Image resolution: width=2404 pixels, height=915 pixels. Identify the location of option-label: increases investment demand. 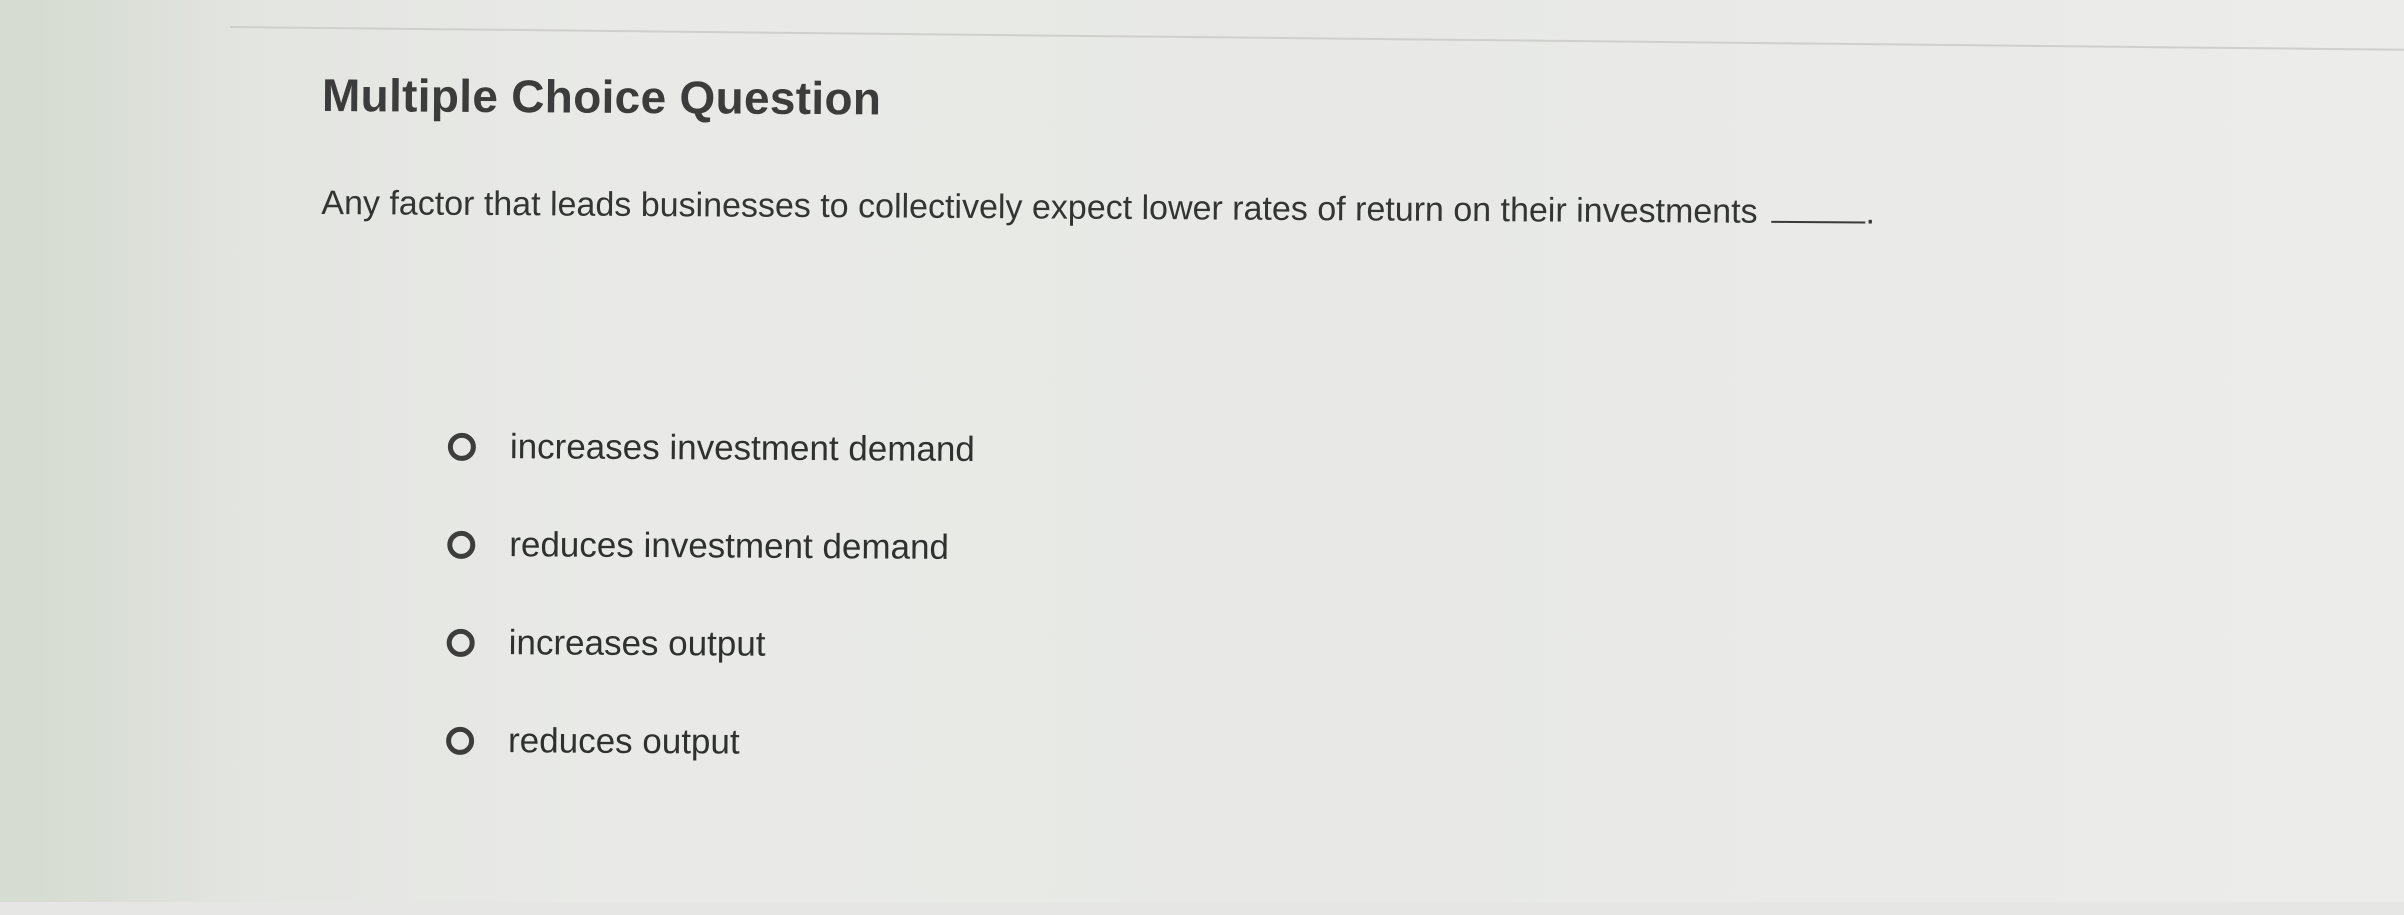
(742, 448).